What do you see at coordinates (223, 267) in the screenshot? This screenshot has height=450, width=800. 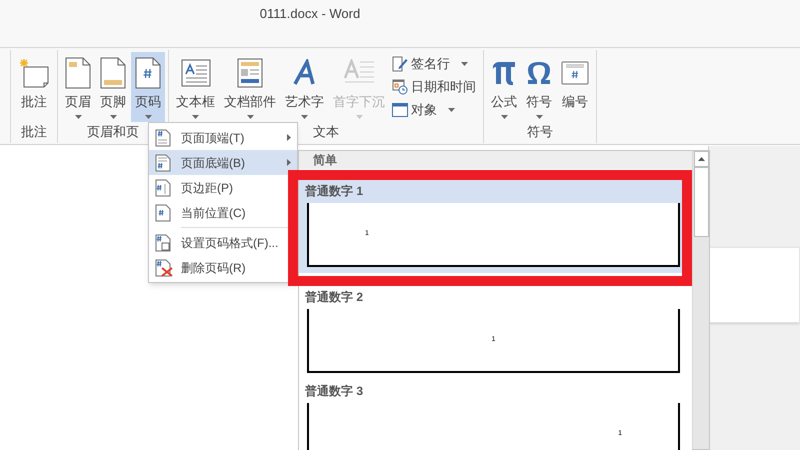 I see `menu-item: 删除页码(R)` at bounding box center [223, 267].